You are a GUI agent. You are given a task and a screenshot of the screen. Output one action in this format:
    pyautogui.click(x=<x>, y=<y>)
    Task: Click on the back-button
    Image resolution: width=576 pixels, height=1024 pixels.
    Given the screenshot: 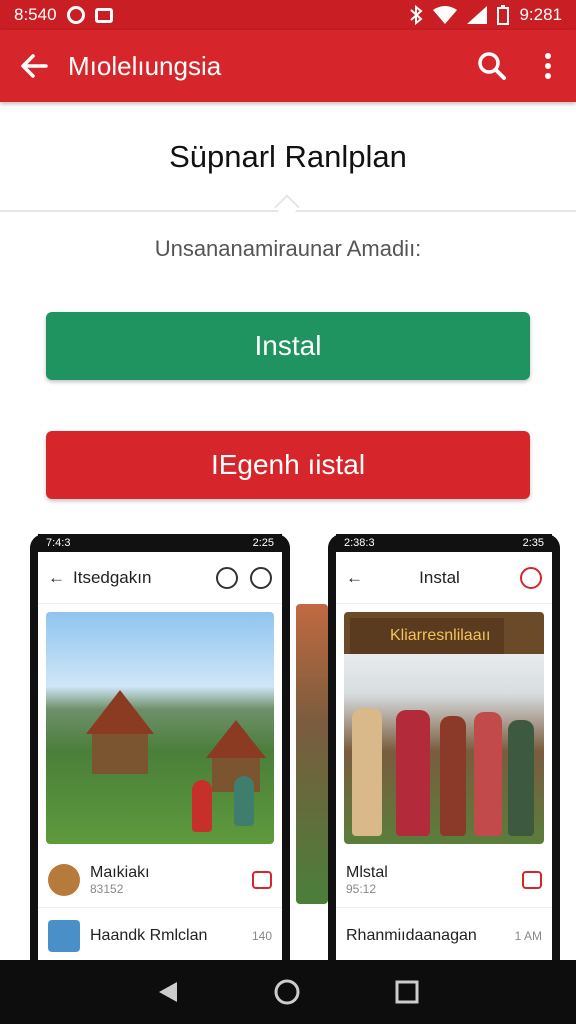 What is the action you would take?
    pyautogui.click(x=34, y=66)
    